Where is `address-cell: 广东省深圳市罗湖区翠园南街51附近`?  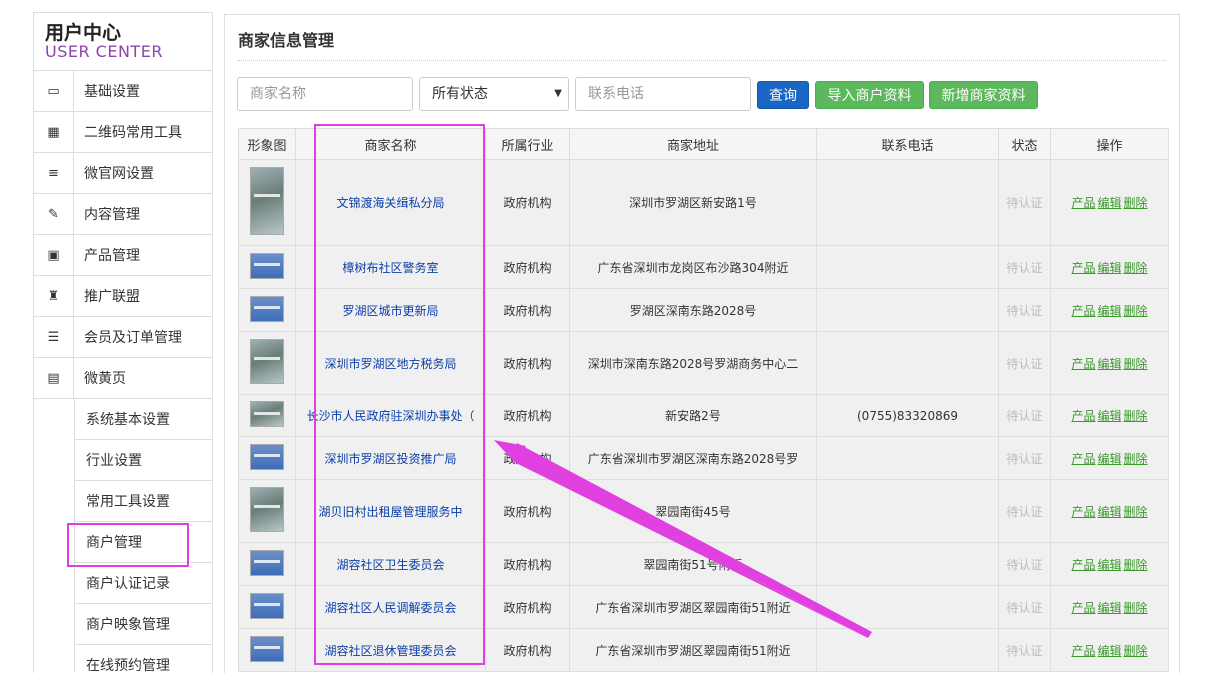 address-cell: 广东省深圳市罗湖区翠园南街51附近 is located at coordinates (693, 607).